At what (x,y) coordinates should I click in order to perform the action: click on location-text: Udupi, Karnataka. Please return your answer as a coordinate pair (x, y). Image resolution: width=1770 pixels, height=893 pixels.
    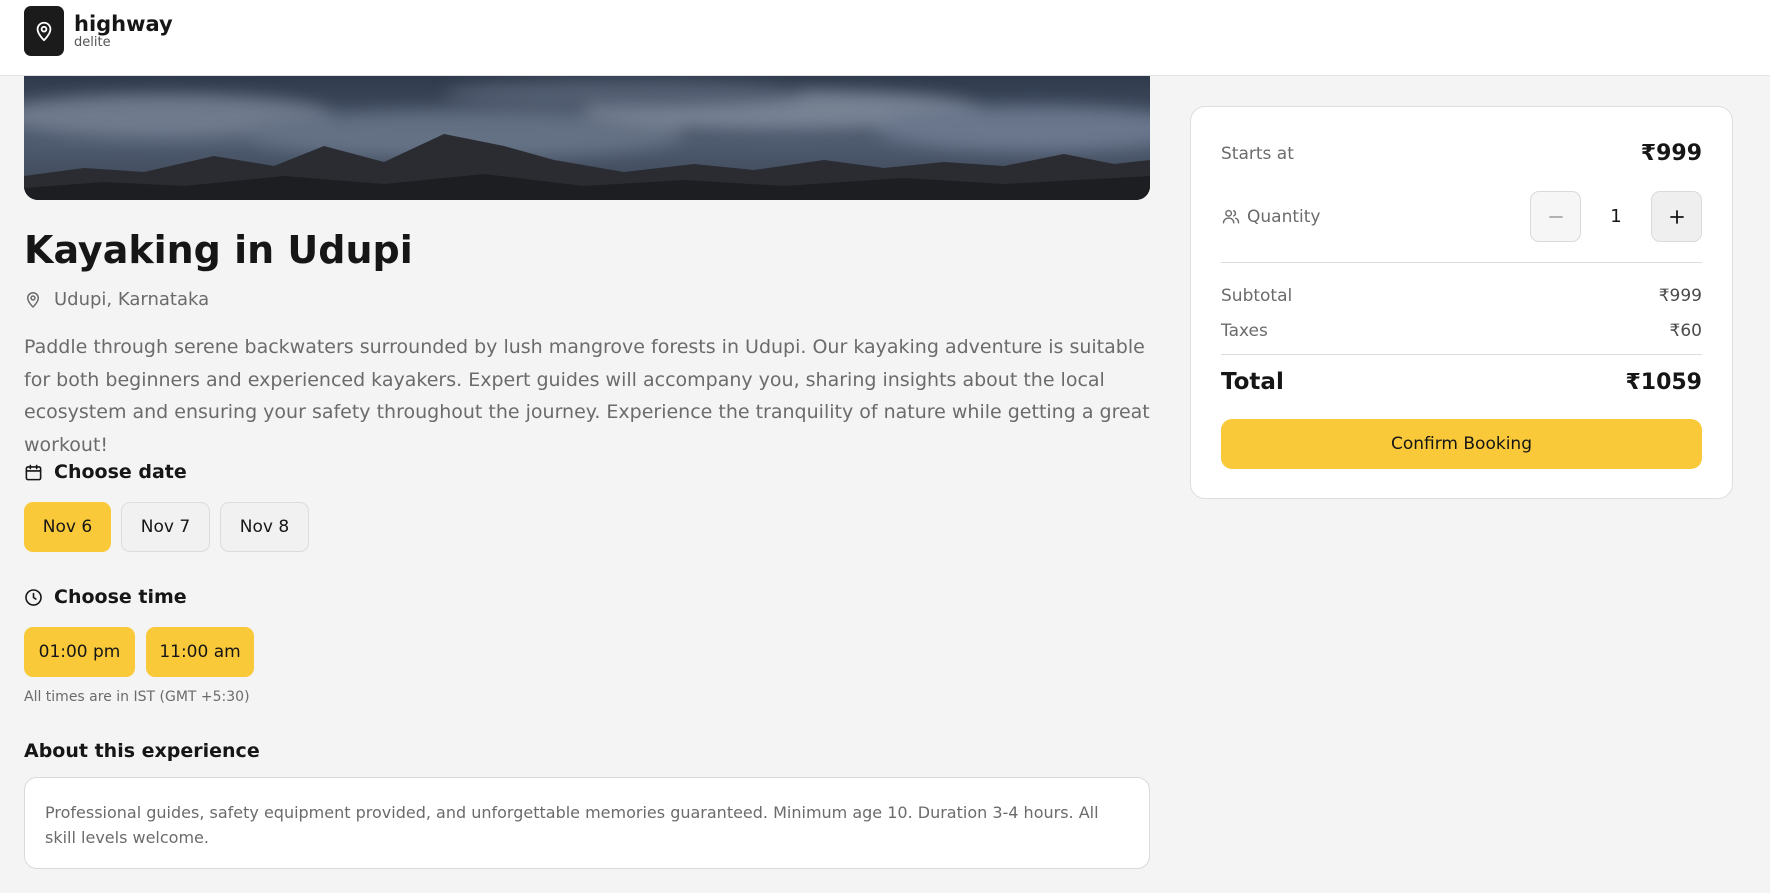
    Looking at the image, I should click on (132, 299).